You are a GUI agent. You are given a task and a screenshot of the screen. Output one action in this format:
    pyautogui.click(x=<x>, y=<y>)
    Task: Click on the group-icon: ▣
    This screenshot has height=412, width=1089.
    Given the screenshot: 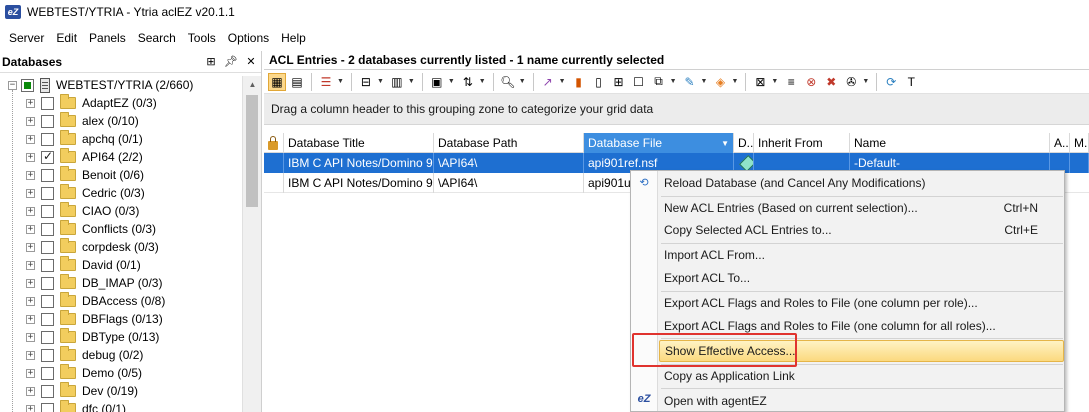 What is the action you would take?
    pyautogui.click(x=437, y=82)
    